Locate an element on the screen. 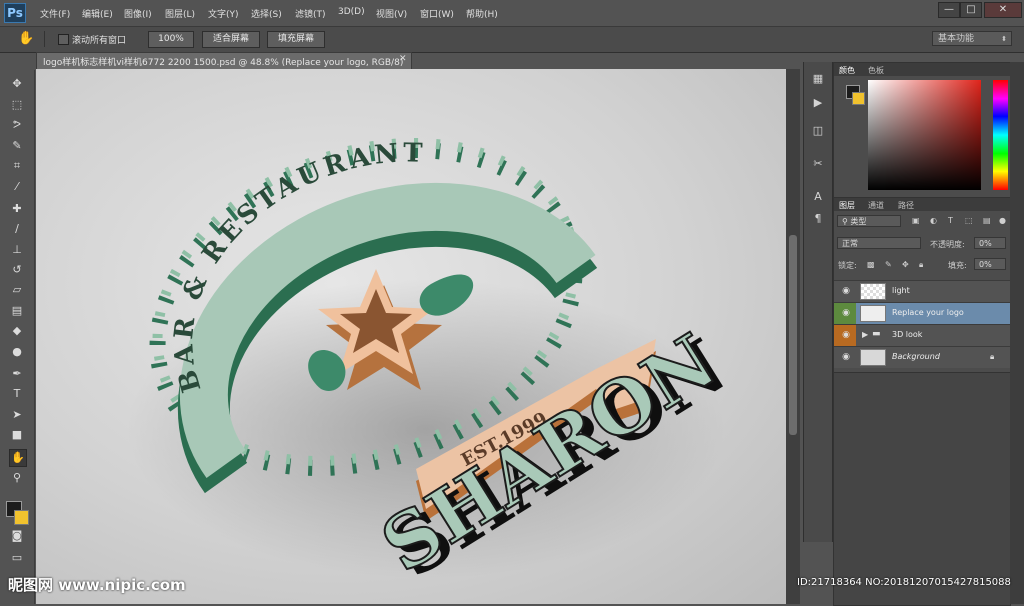 This screenshot has width=1024, height=606. rectangle-tool-icon: ■ is located at coordinates (17, 435).